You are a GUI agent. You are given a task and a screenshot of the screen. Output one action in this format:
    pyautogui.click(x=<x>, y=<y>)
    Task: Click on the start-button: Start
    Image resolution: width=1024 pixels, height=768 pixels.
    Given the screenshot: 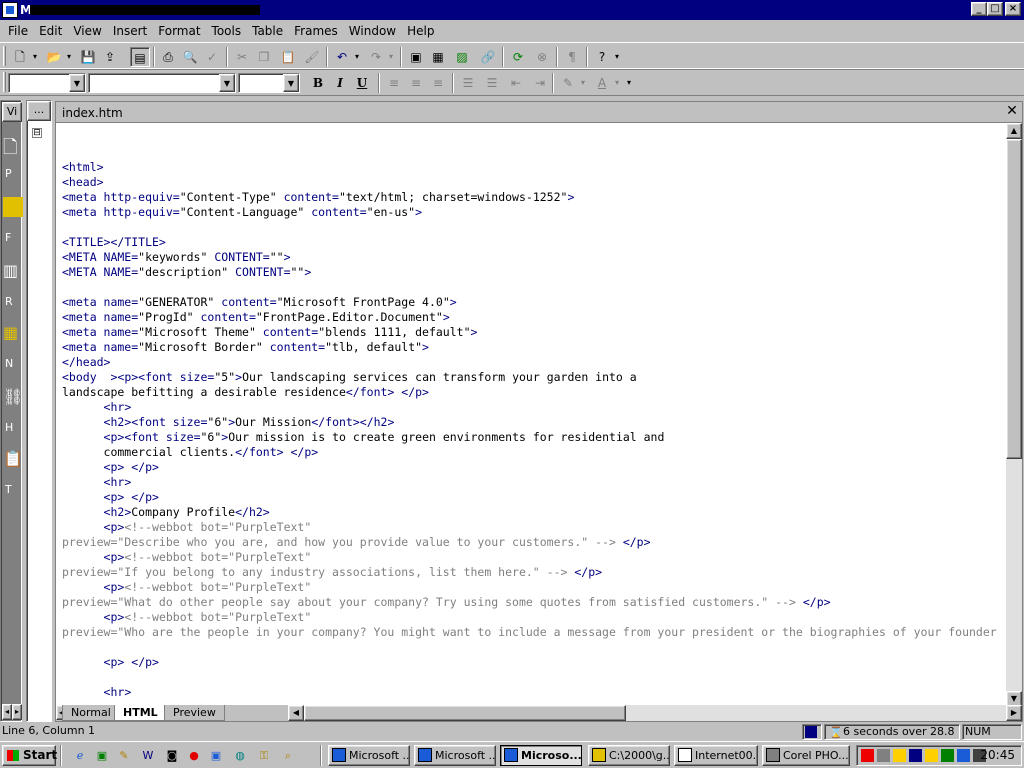 What is the action you would take?
    pyautogui.click(x=29, y=755)
    